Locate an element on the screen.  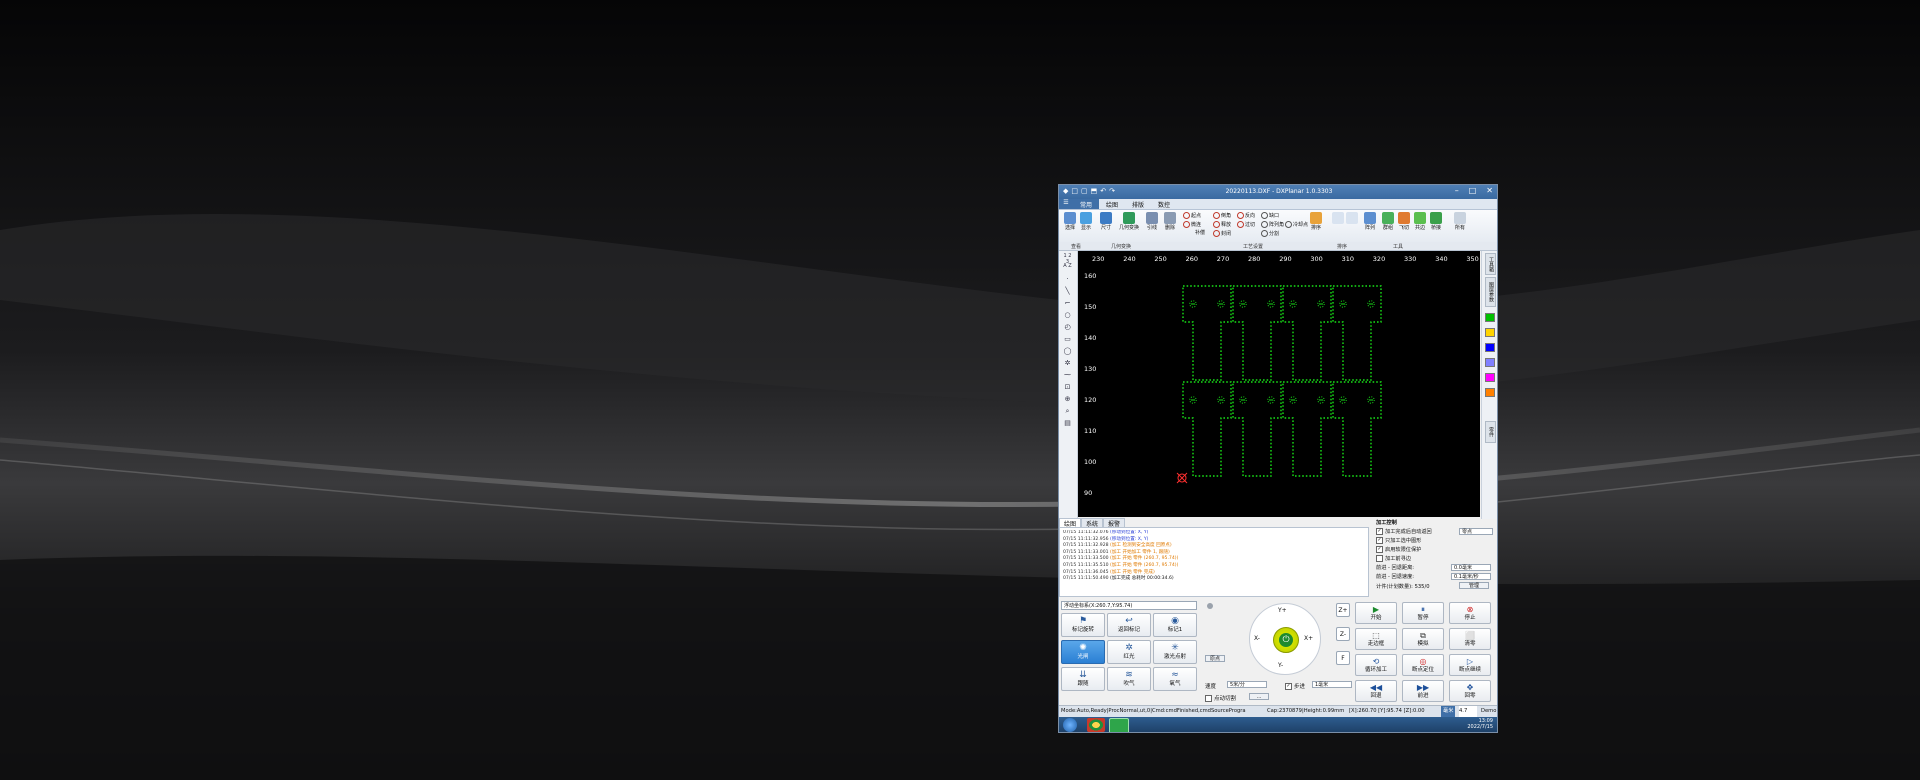
reverse-tool: 反向 is located at coordinates (1246, 215).